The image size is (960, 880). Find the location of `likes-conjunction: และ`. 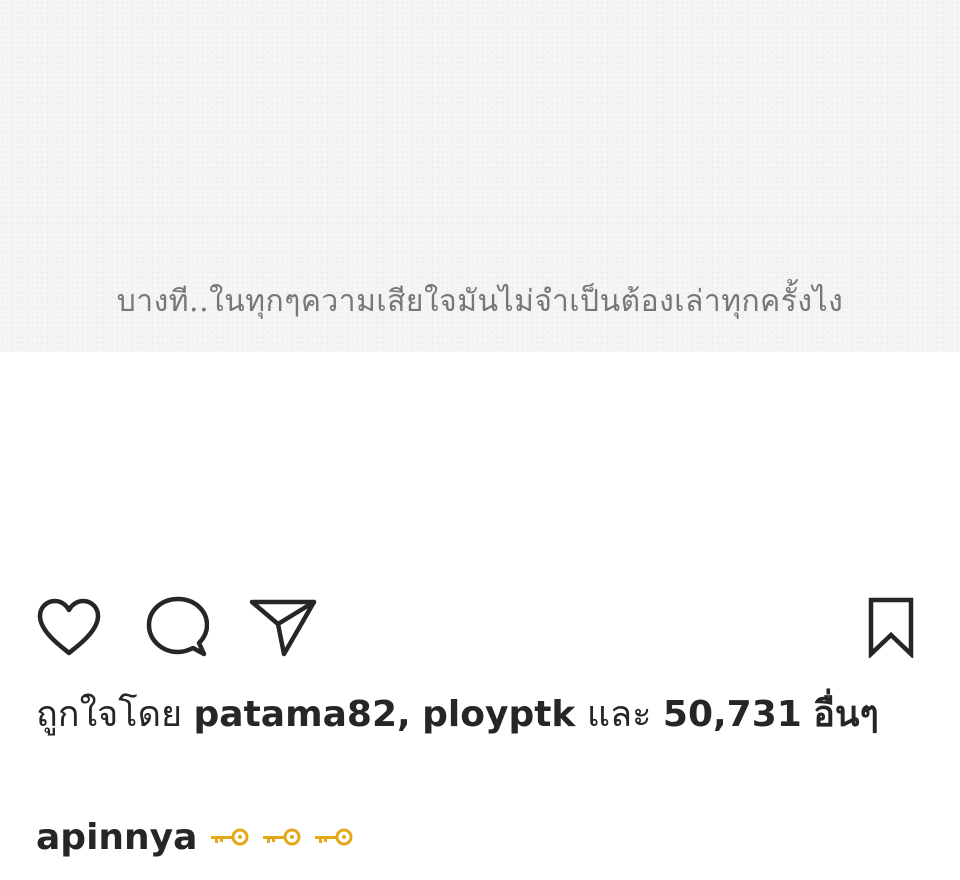

likes-conjunction: และ is located at coordinates (619, 714).